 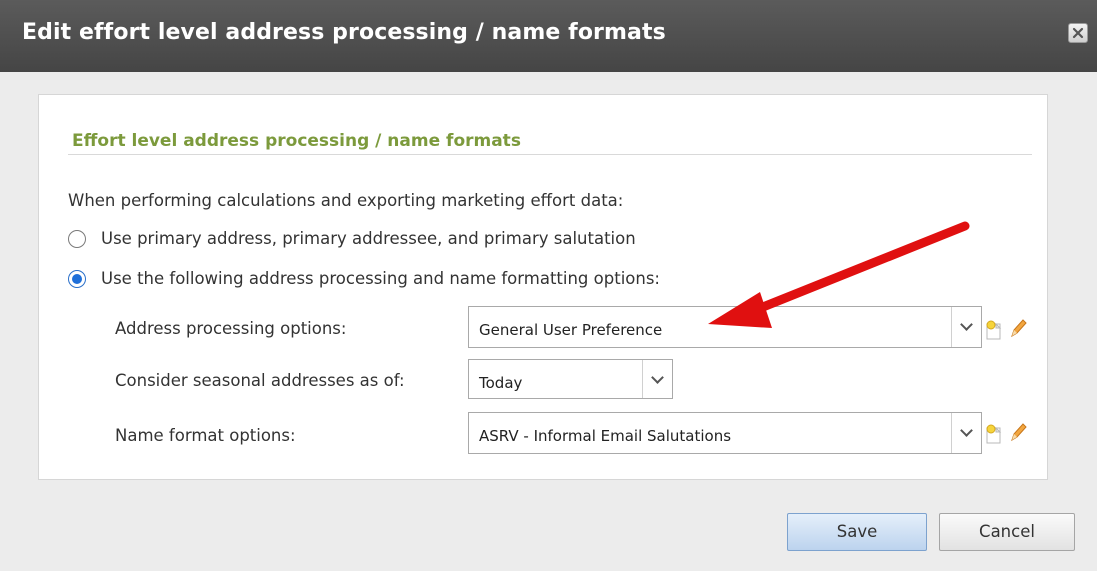 I want to click on name-format-value: ASRV - Informal Email Salutations, so click(x=605, y=436).